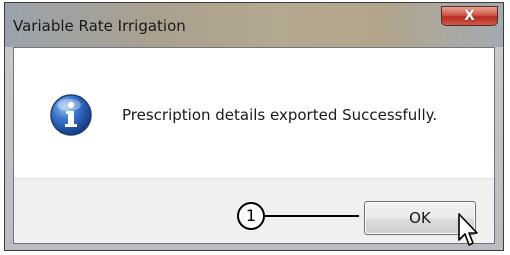 This screenshot has height=255, width=510. What do you see at coordinates (99, 26) in the screenshot?
I see `window-title: Variable Rate Irrigation` at bounding box center [99, 26].